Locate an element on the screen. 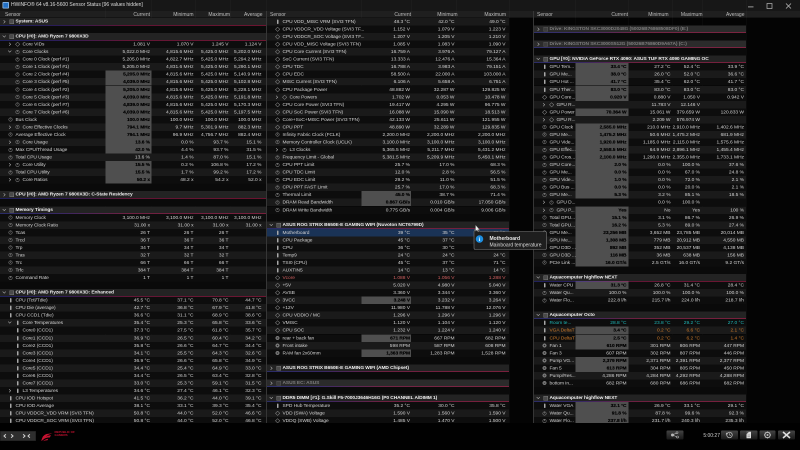 Image resolution: width=800 pixels, height=450 pixels. svg-text: Mainboard temperature is located at coordinates (516, 245).